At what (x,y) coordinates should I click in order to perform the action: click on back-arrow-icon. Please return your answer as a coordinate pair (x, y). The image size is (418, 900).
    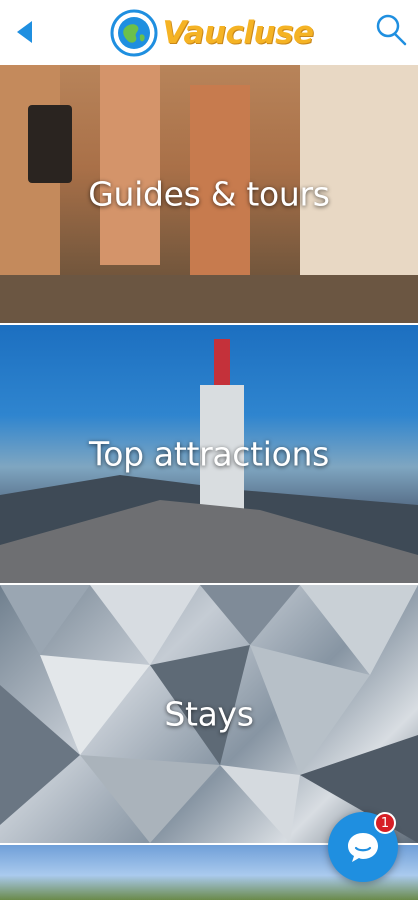
    Looking at the image, I should click on (24, 32).